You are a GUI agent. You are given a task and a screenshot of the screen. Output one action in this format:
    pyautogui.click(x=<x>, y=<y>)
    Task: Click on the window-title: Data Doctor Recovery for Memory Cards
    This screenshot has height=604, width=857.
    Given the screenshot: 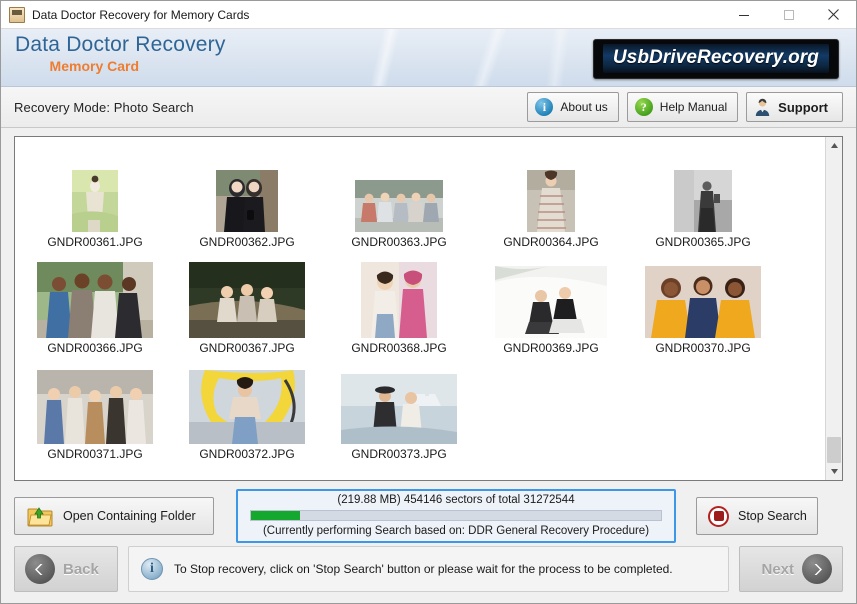 What is the action you would take?
    pyautogui.click(x=141, y=14)
    